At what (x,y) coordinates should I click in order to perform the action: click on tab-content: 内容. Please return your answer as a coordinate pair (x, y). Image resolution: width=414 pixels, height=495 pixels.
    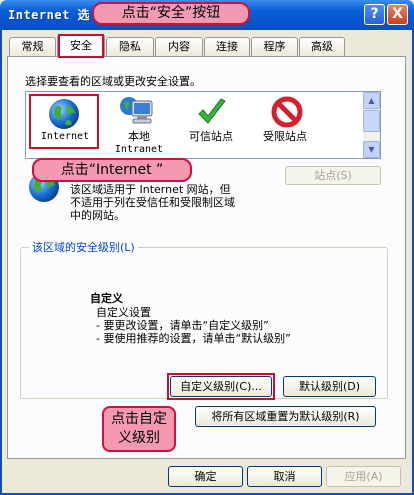
    Looking at the image, I should click on (179, 46).